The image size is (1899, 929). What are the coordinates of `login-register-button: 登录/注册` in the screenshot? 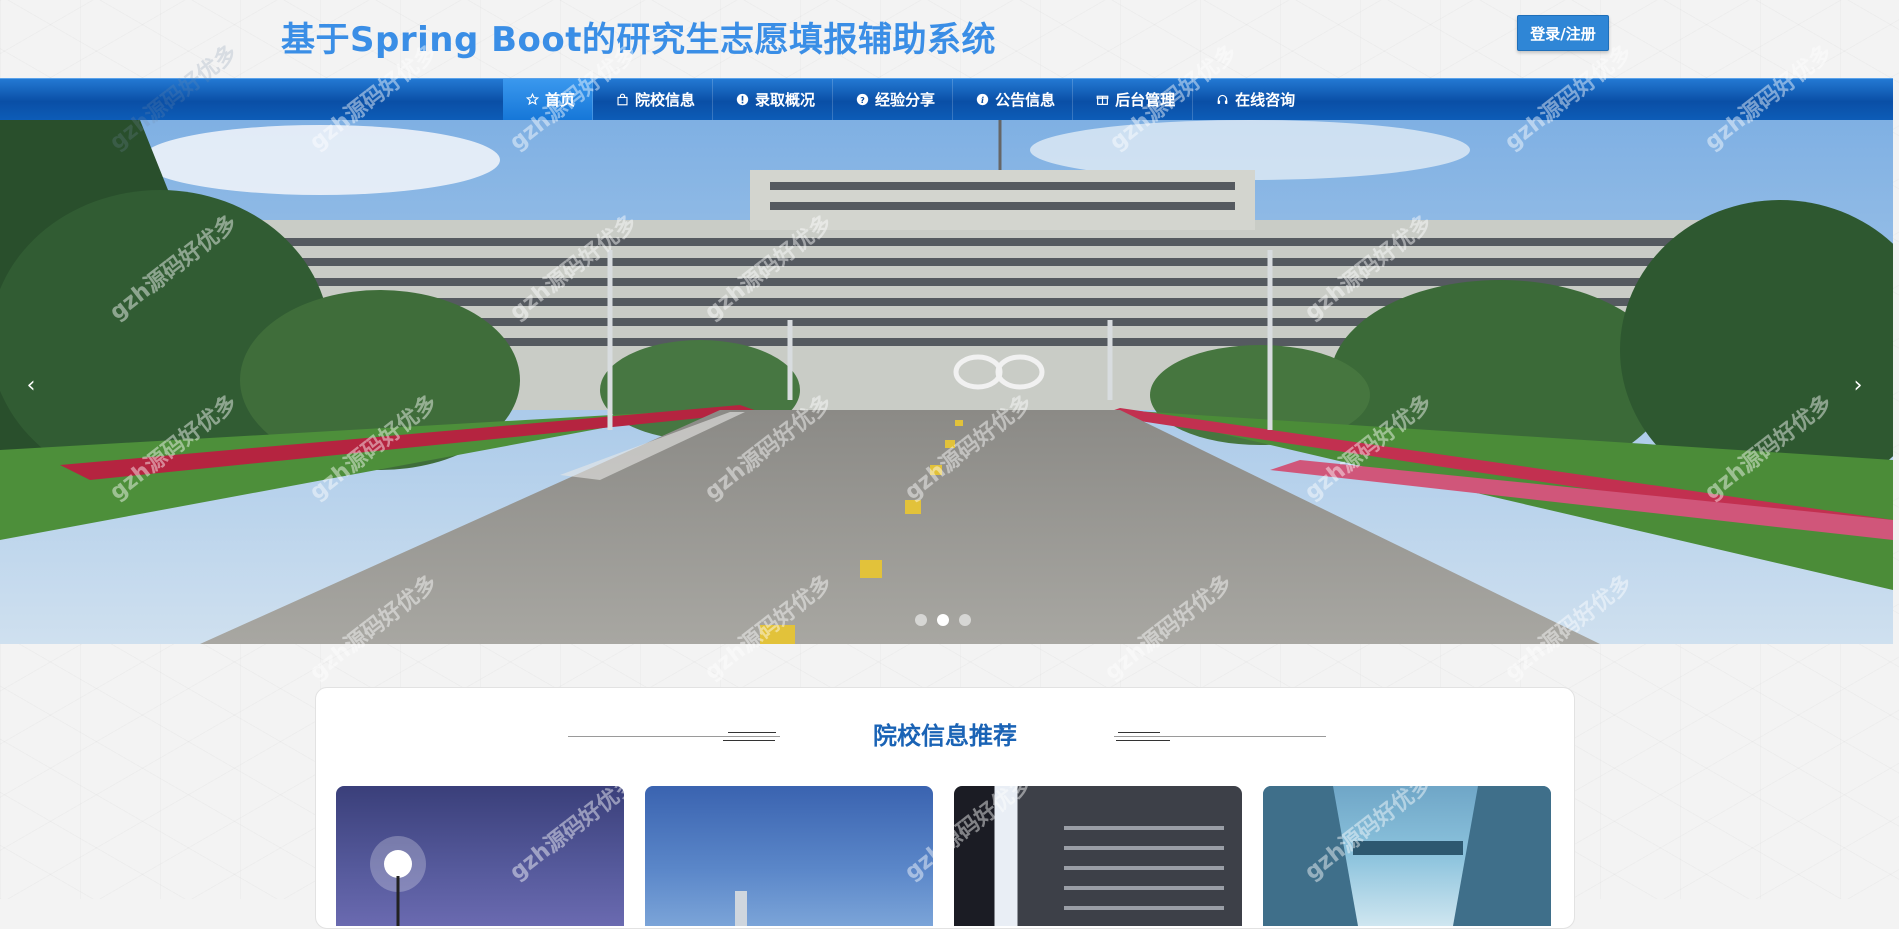 It's located at (1563, 33).